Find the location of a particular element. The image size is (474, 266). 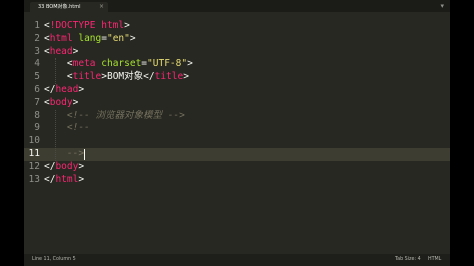

tab-overflow-icon: ▾ is located at coordinates (442, 6).